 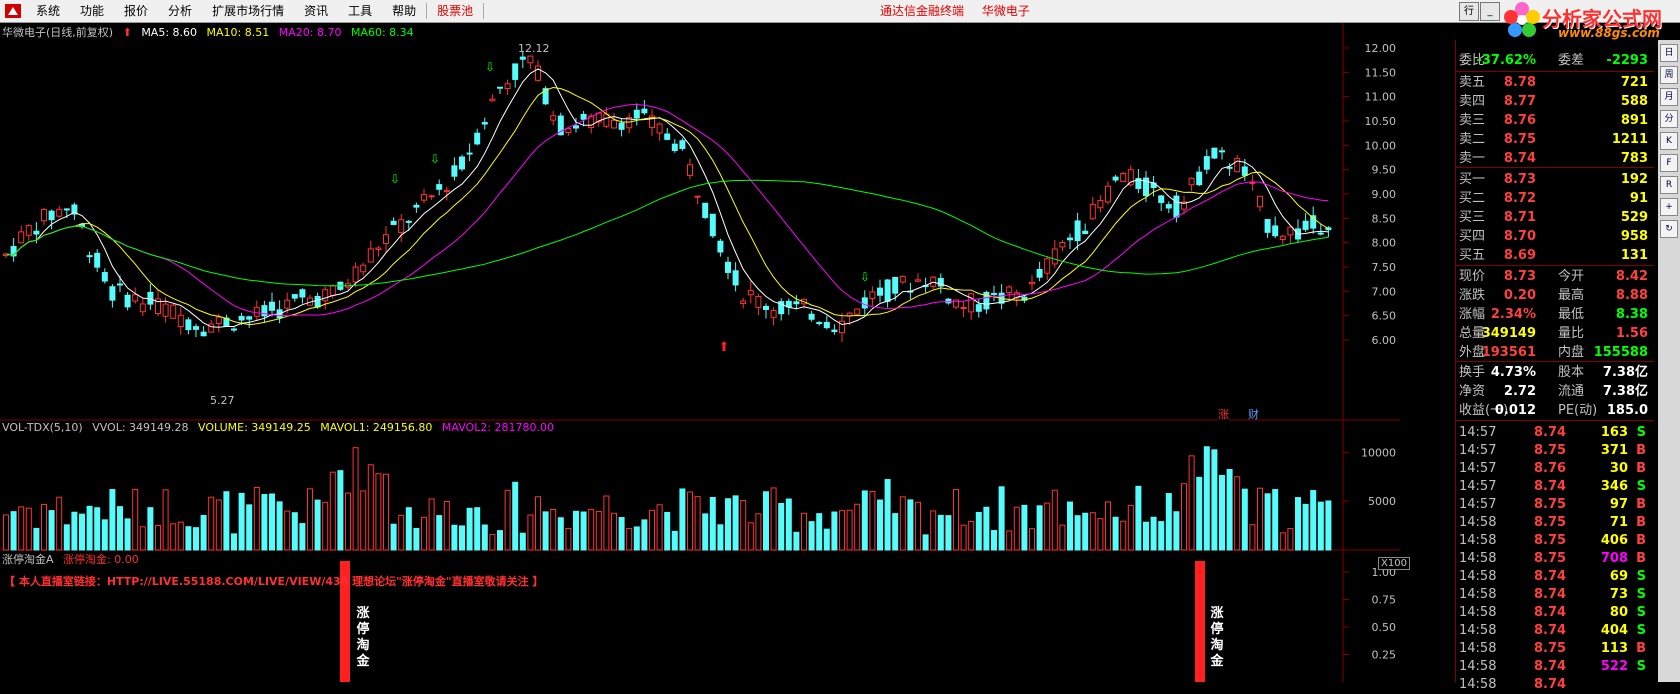 What do you see at coordinates (1469, 11) in the screenshot?
I see `truncated-menu-button: 行` at bounding box center [1469, 11].